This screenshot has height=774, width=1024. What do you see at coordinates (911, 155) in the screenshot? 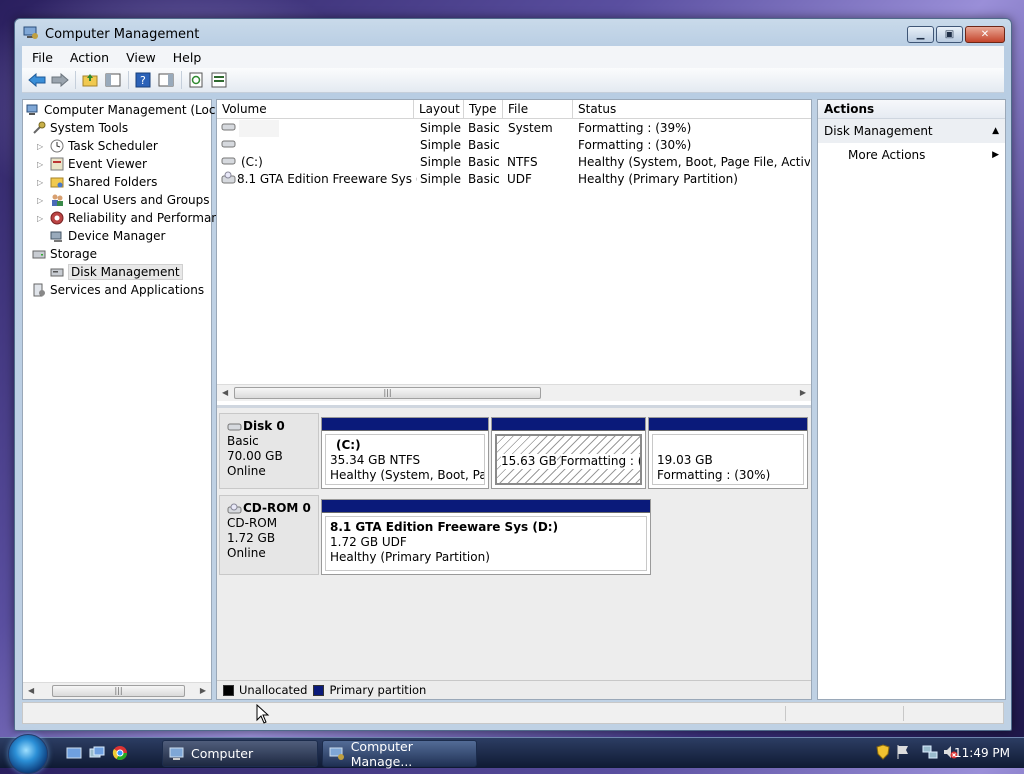
I see `more-actions-item: More Actions ▶` at bounding box center [911, 155].